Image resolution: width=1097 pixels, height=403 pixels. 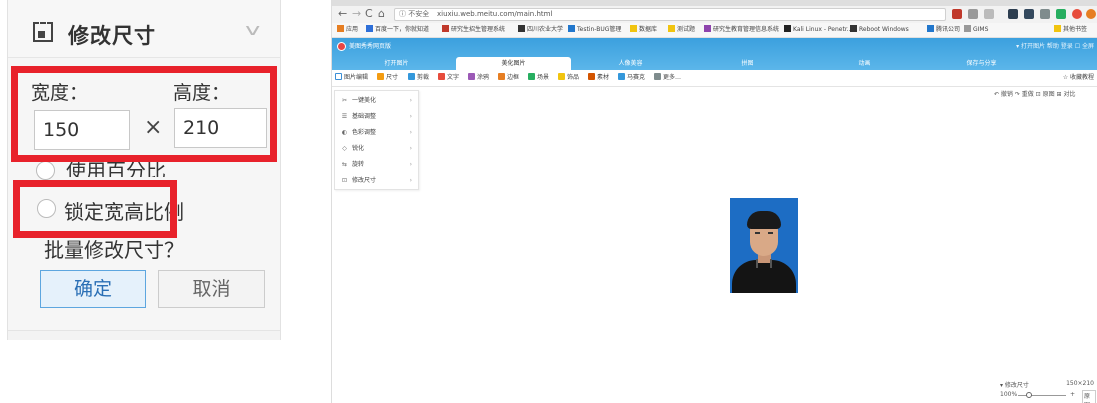 What do you see at coordinates (370, 46) in the screenshot?
I see `app-name: 美图秀秀网页版` at bounding box center [370, 46].